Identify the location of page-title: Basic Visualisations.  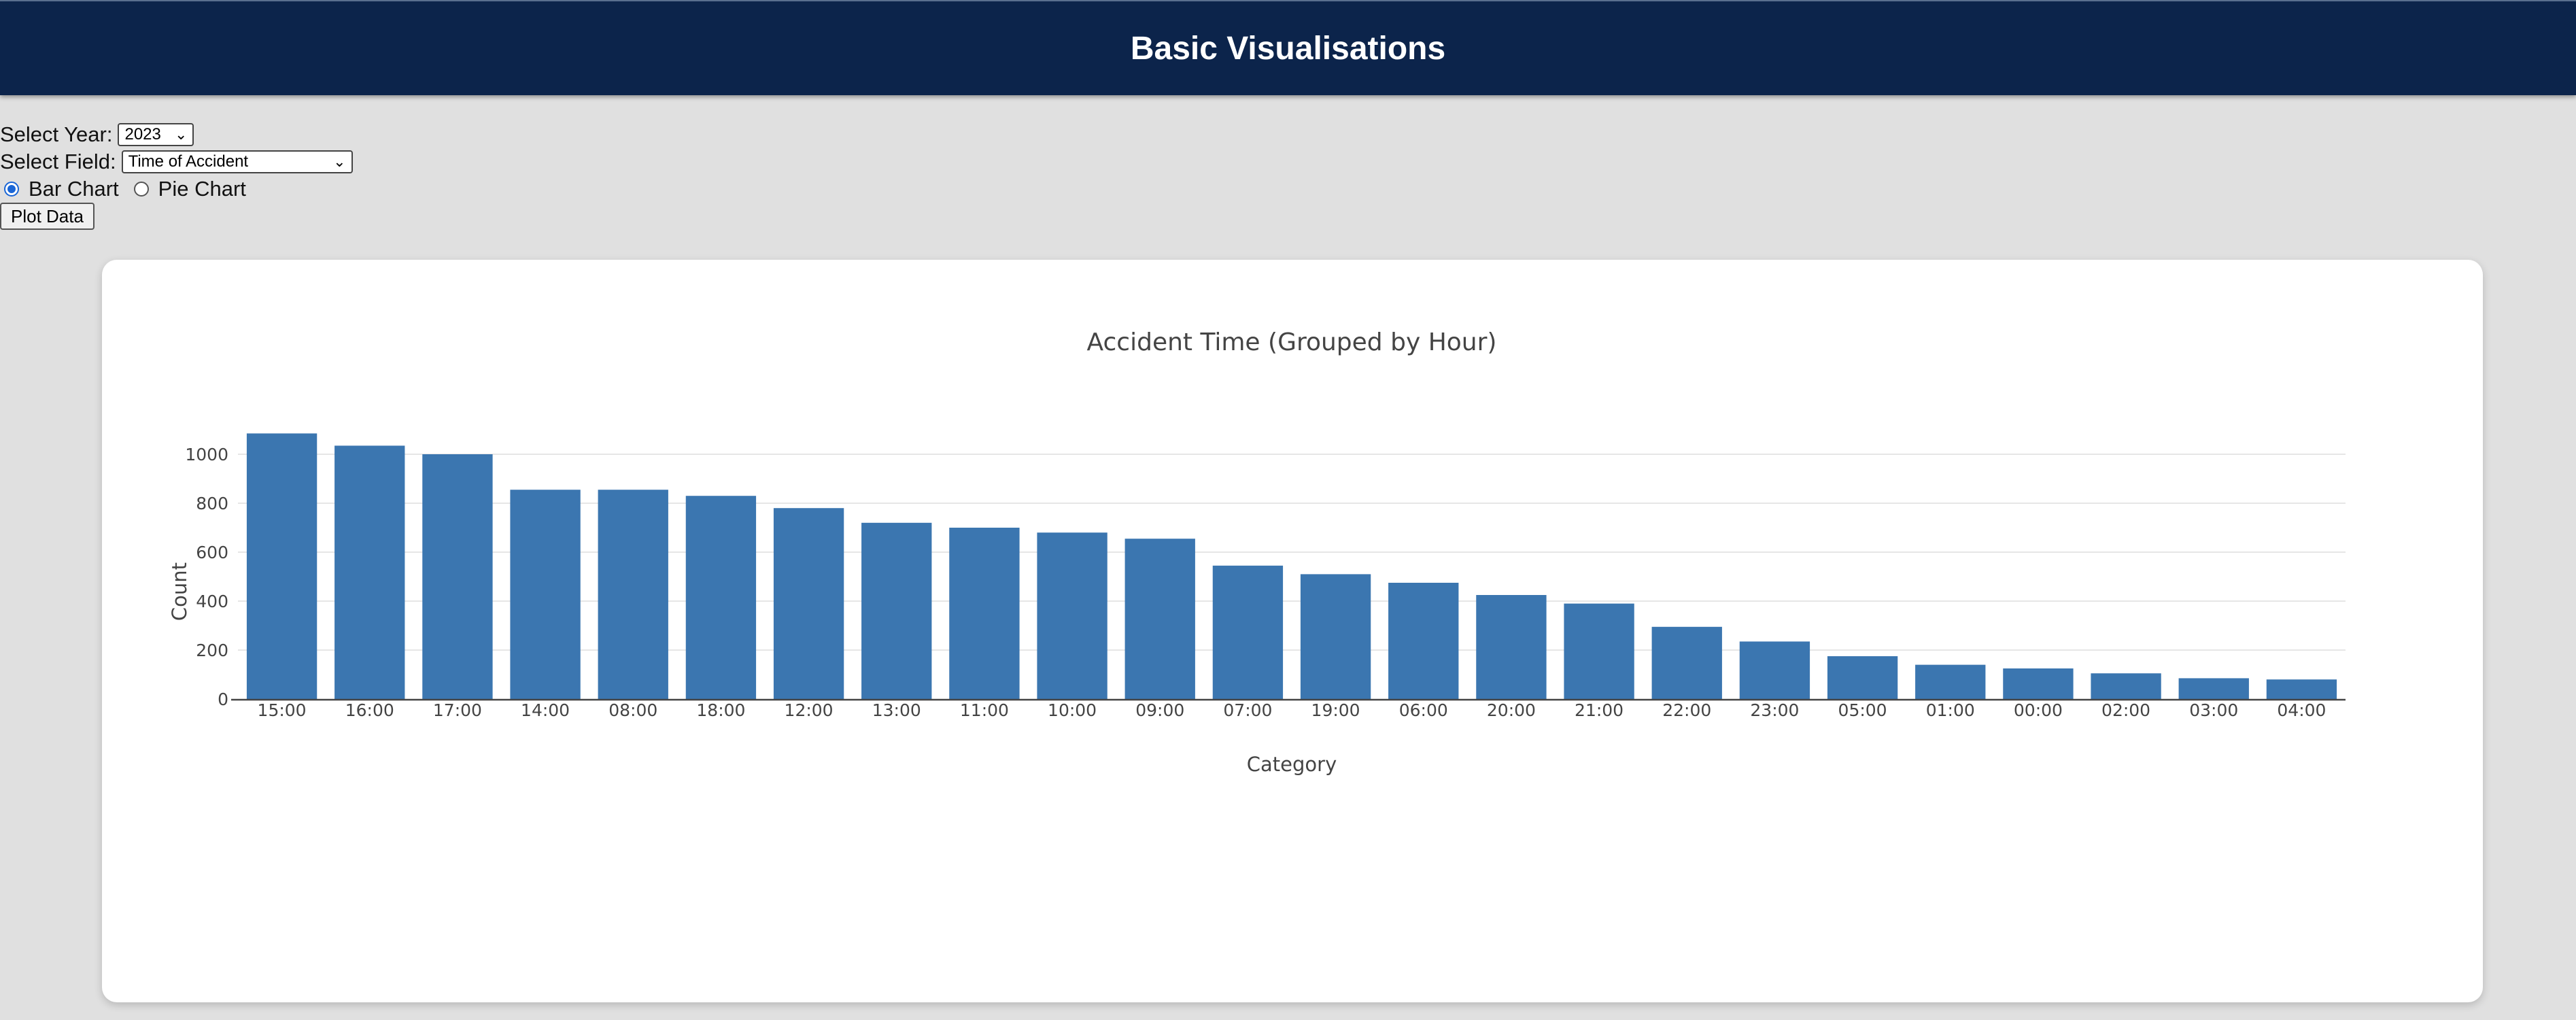
(1288, 49).